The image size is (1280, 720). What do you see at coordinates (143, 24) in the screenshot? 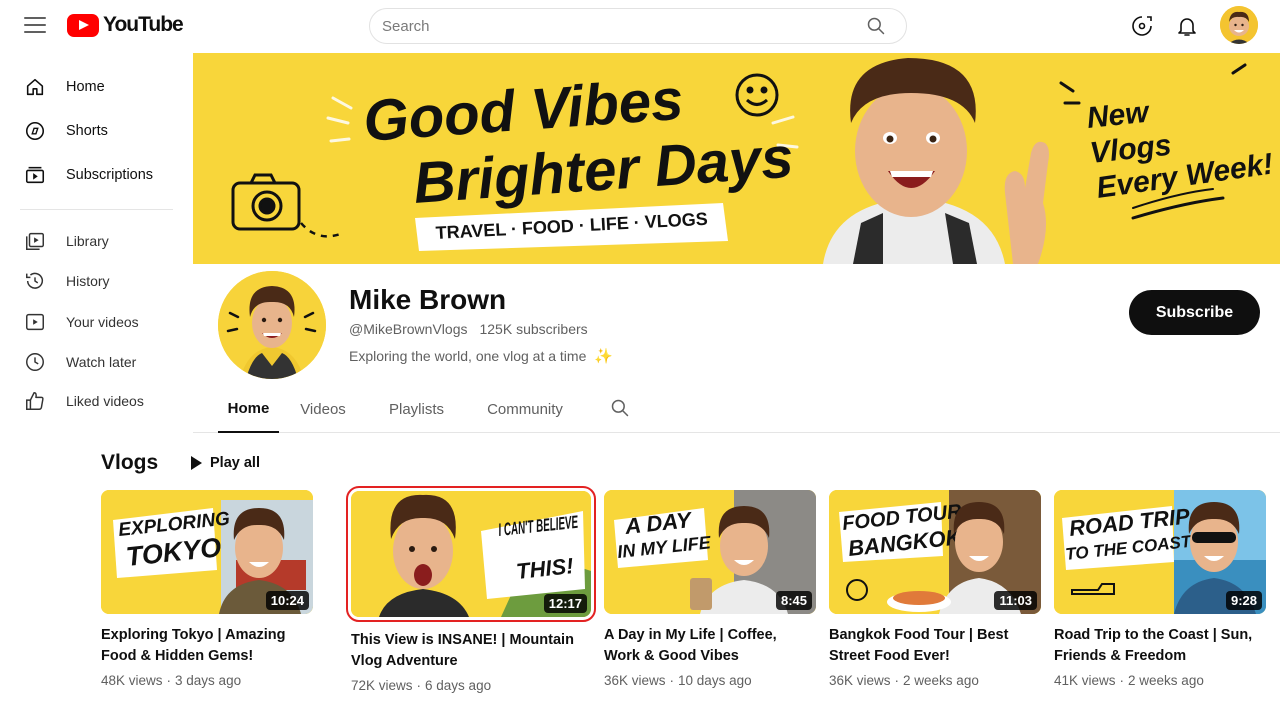
I see `logo-text: YouTube` at bounding box center [143, 24].